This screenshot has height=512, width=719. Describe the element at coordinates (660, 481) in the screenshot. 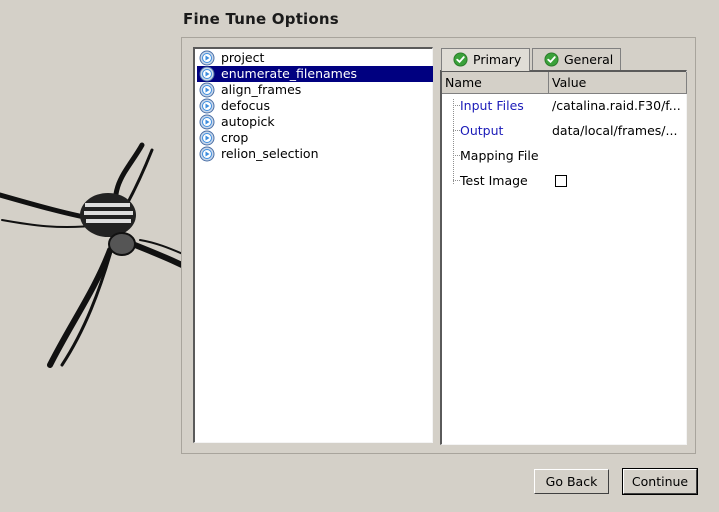

I see `continue-button: Continue` at that location.